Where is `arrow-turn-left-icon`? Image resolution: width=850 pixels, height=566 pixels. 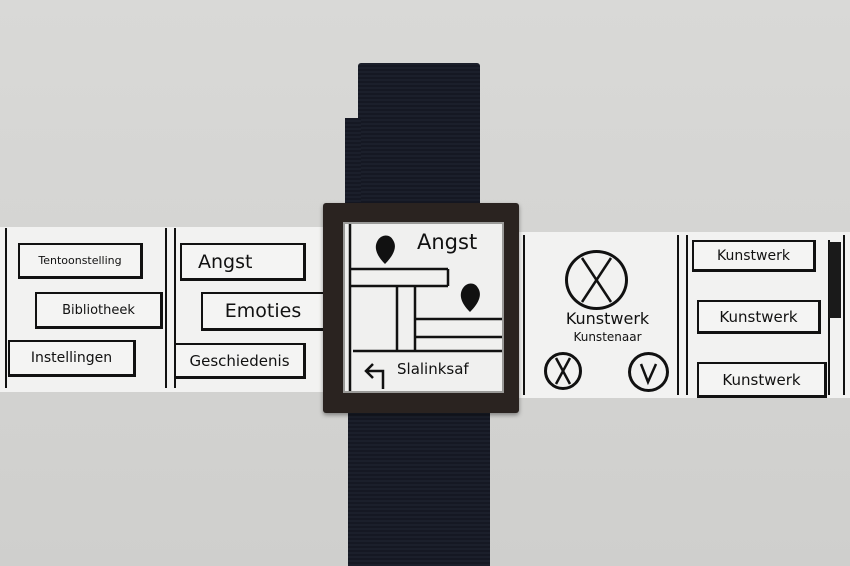 arrow-turn-left-icon is located at coordinates (374, 376).